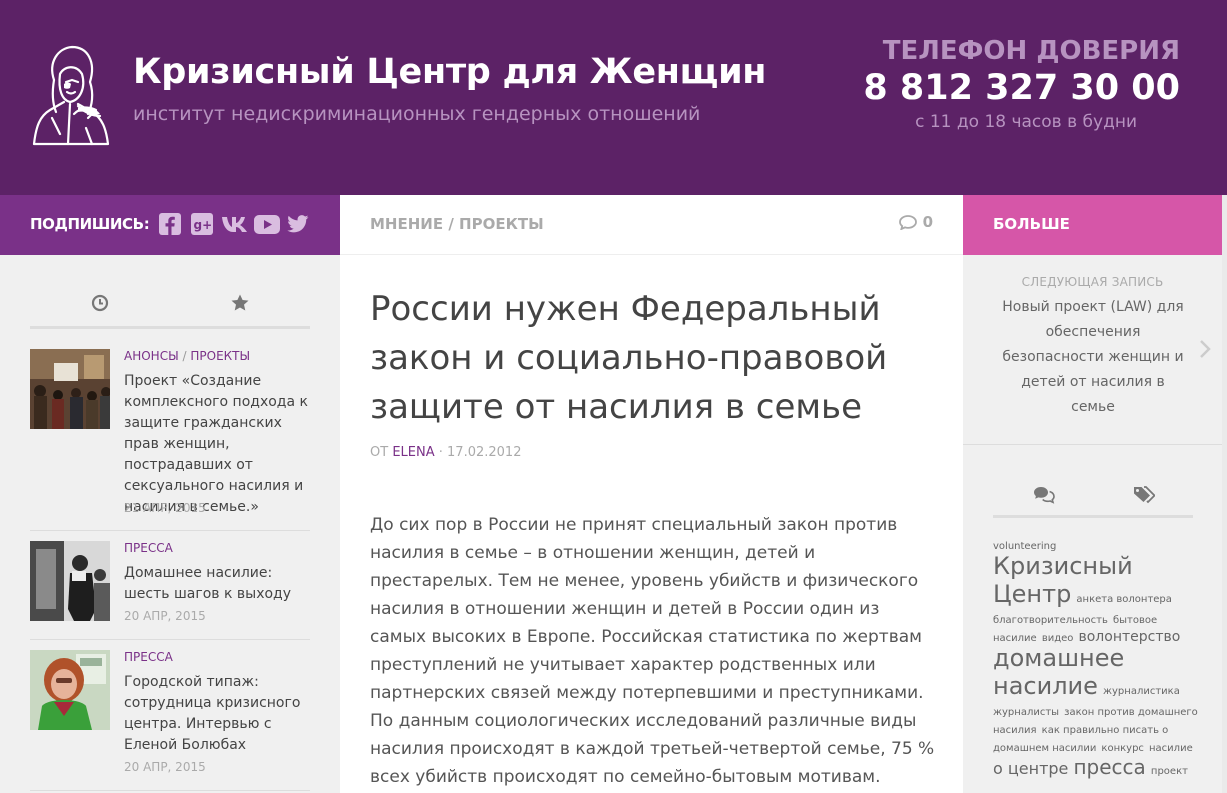 This screenshot has width=1227, height=793. I want to click on tag-link: видео, so click(1058, 638).